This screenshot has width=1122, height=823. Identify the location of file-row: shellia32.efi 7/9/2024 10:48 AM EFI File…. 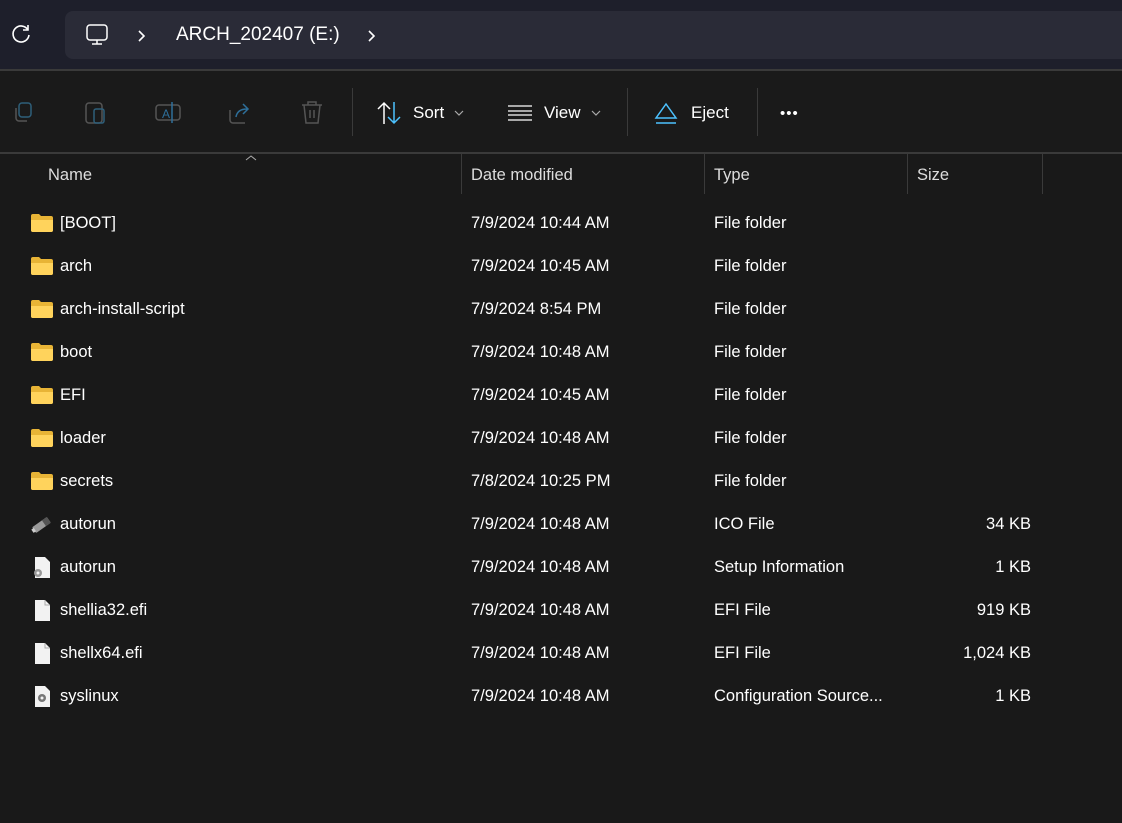
(561, 611).